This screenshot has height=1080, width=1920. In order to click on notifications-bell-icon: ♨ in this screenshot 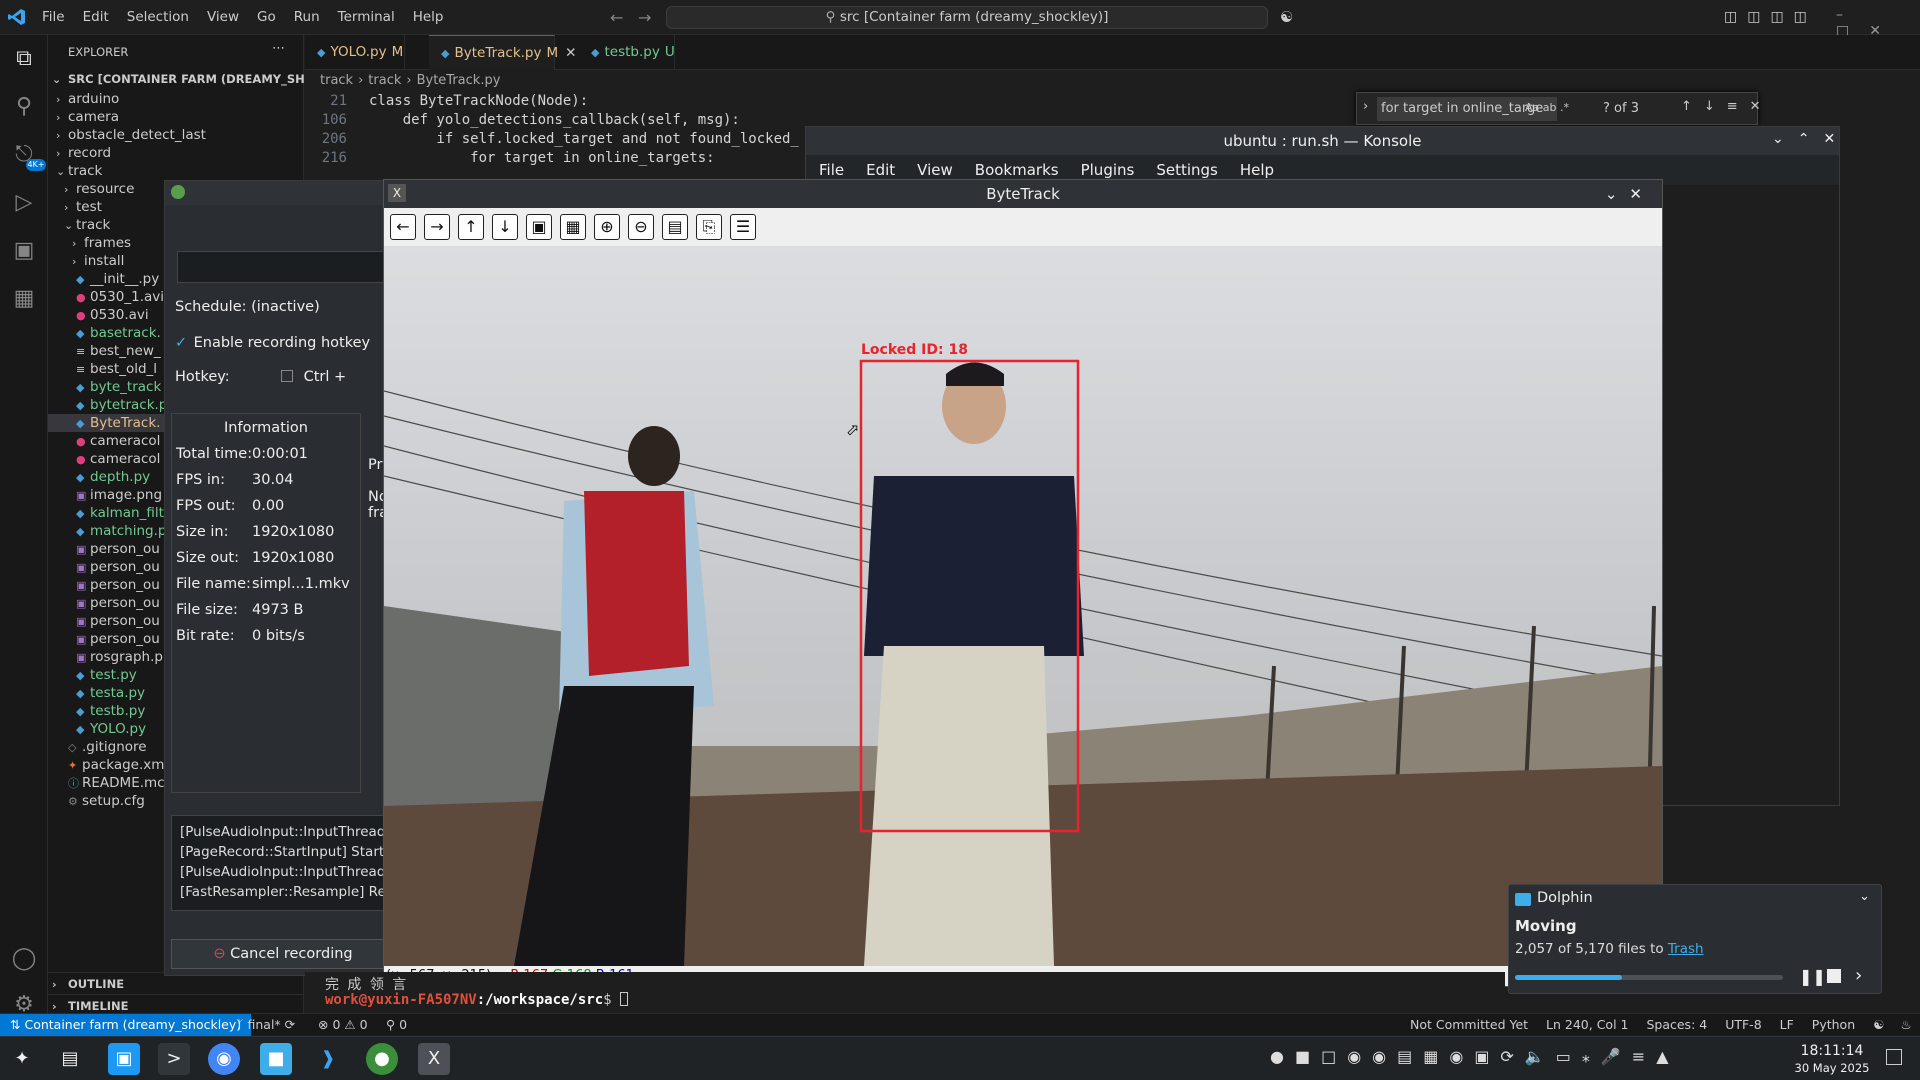, I will do `click(1905, 1024)`.